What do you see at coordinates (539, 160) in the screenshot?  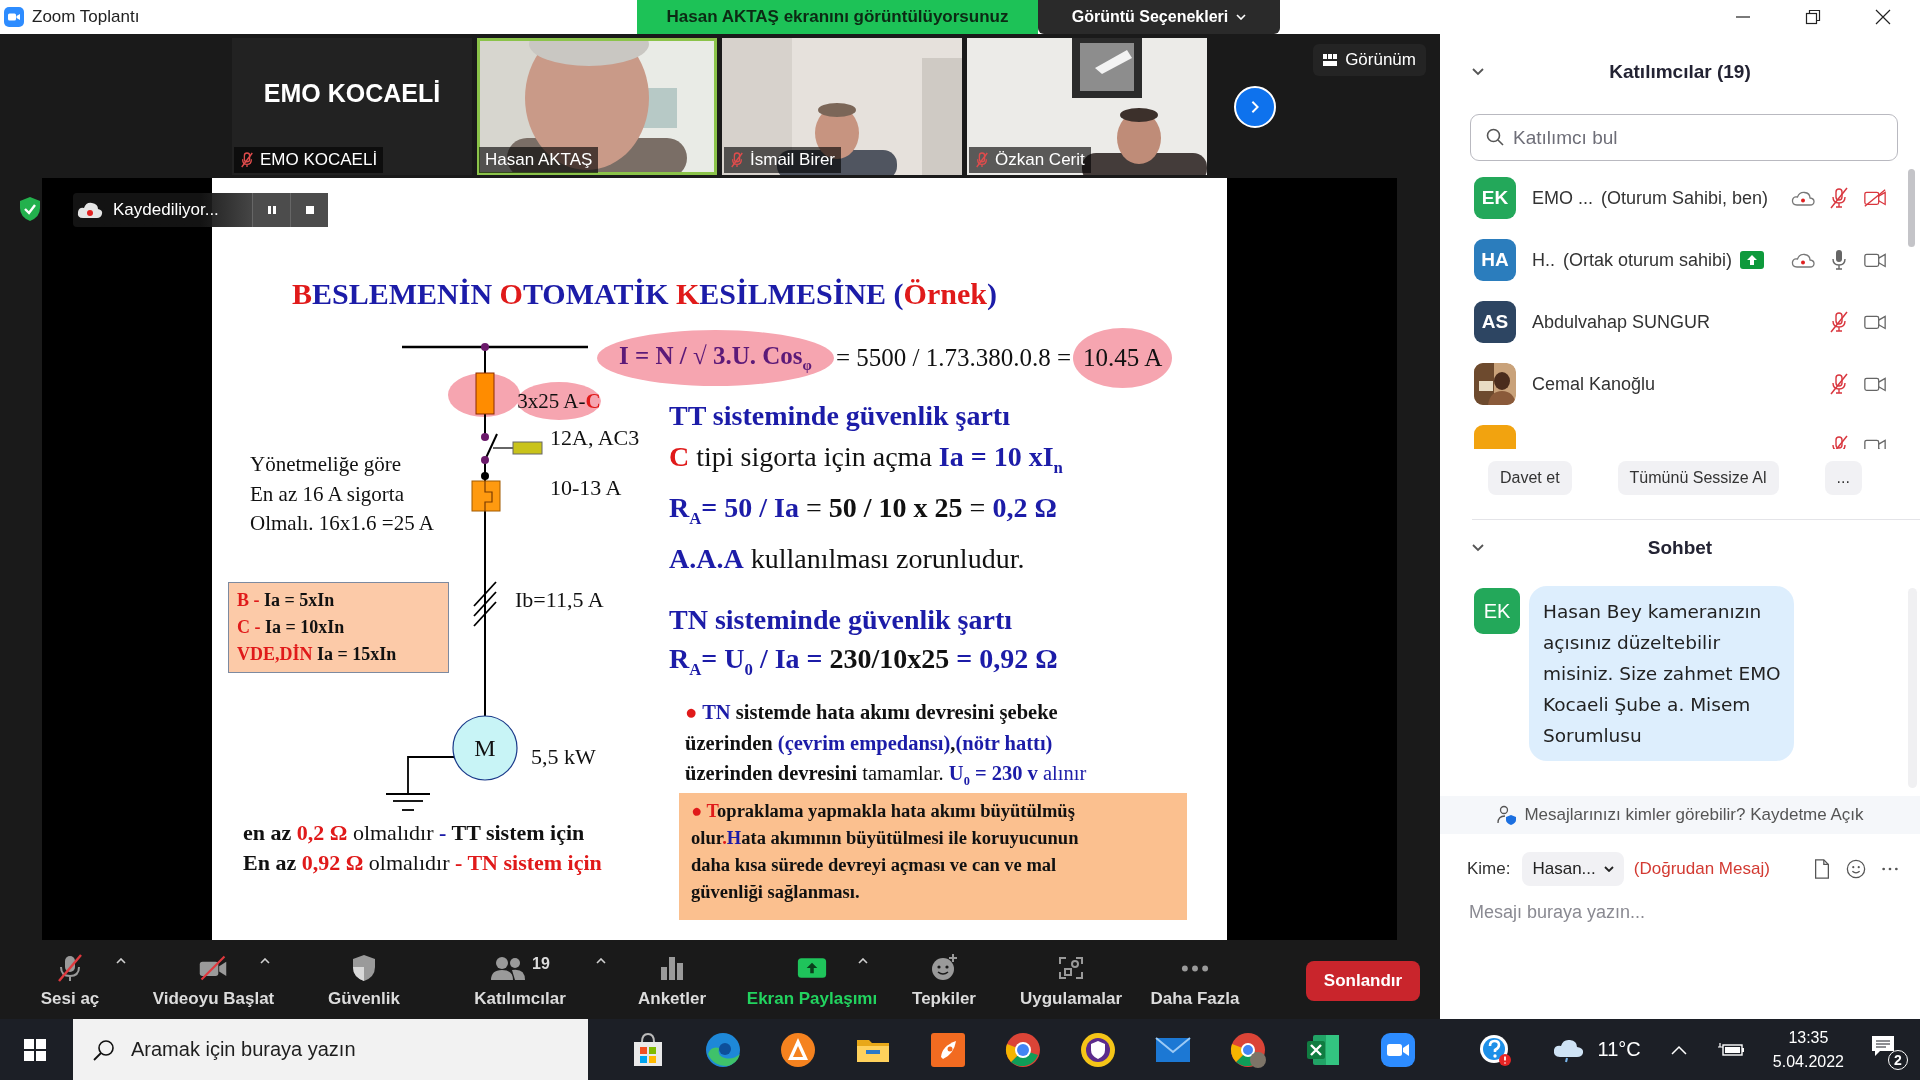 I see `tile-label: Hasan AKTAŞ` at bounding box center [539, 160].